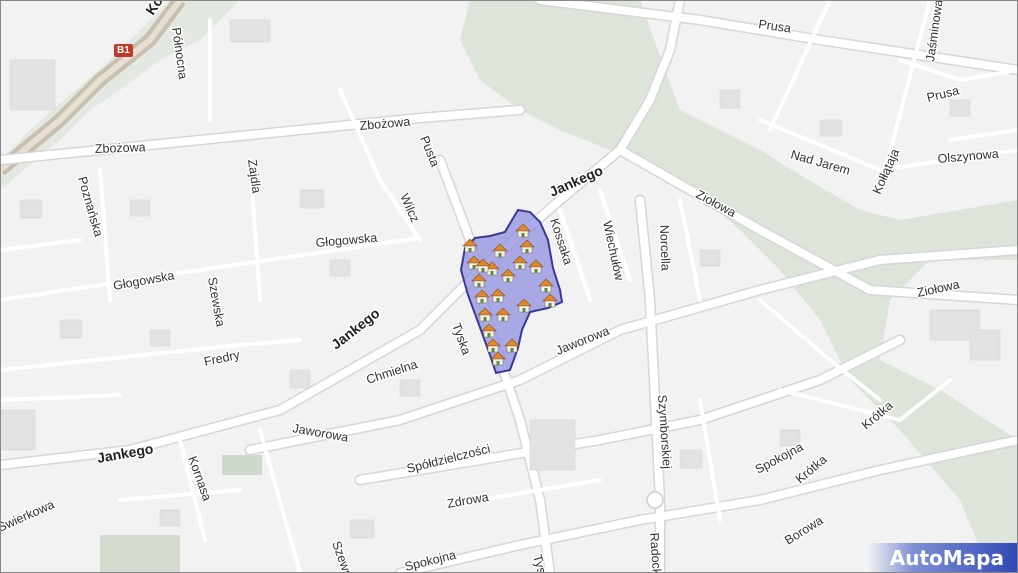 The width and height of the screenshot is (1018, 573). Describe the element at coordinates (943, 558) in the screenshot. I see `automapa-logo: AutoMapa` at that location.